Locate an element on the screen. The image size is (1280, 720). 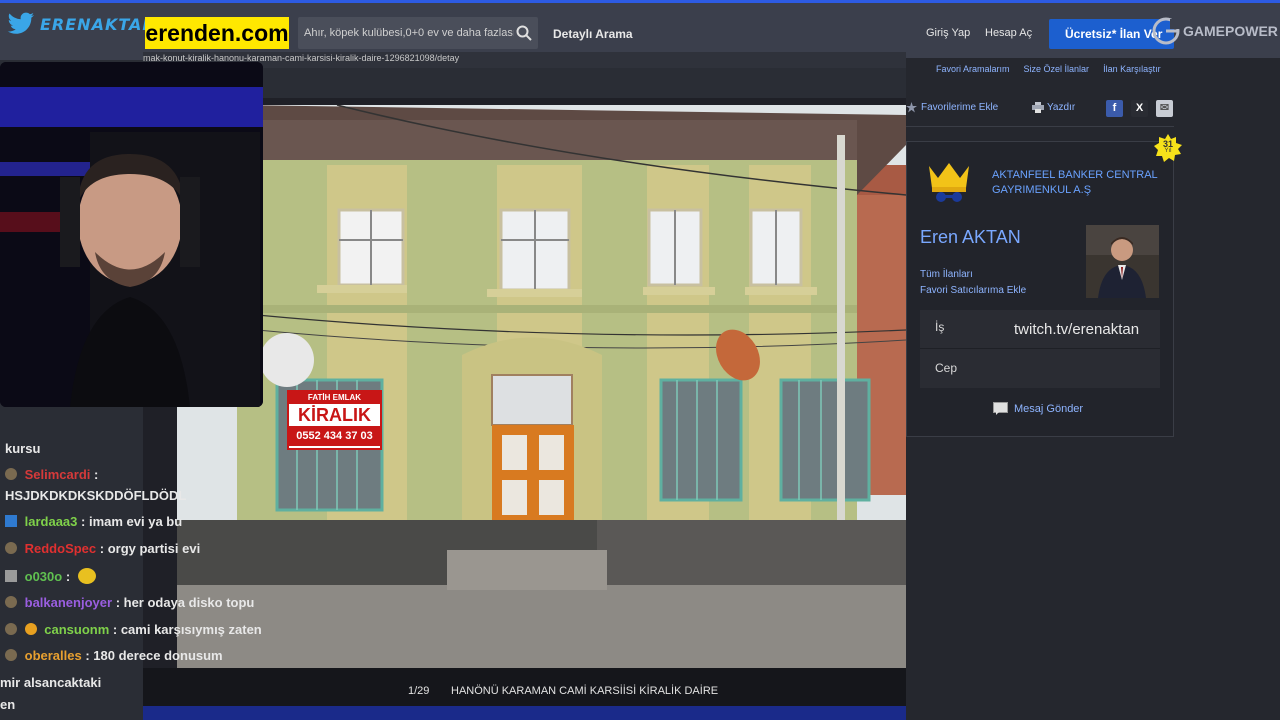
chat-message: balkanenjoyer : her odaya disko topu is located at coordinates (129, 602).